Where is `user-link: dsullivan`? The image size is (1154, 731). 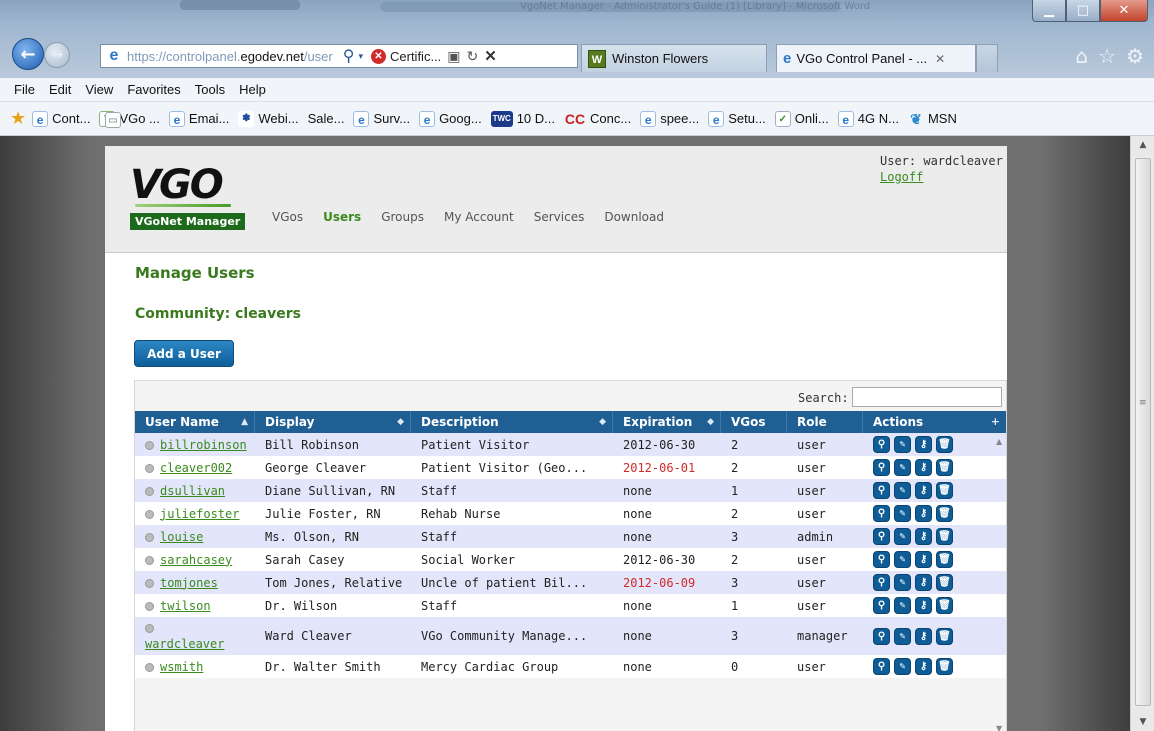
user-link: dsullivan is located at coordinates (192, 491).